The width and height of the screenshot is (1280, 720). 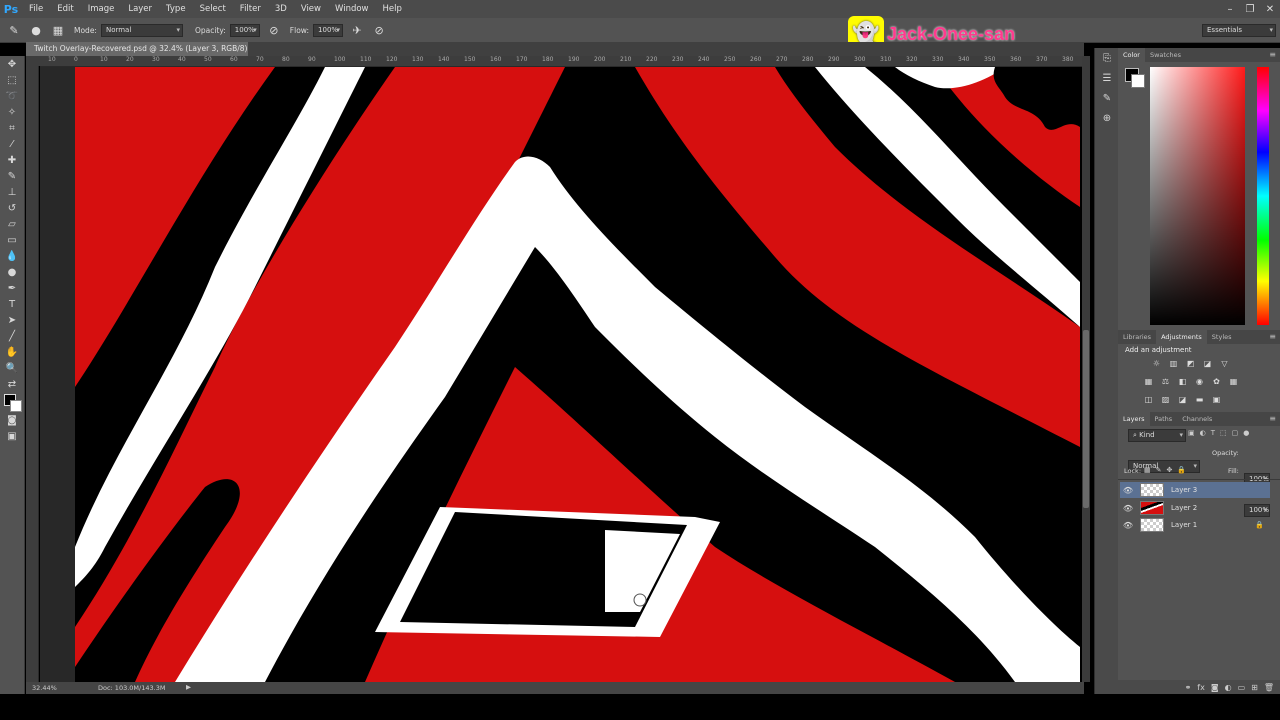 I want to click on screen-mode-icon: ▣, so click(x=12, y=436).